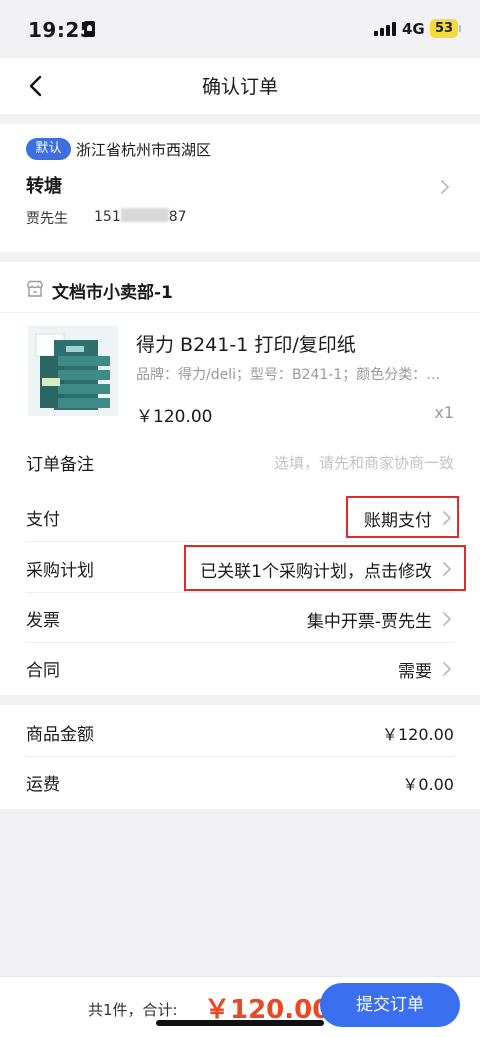 The height and width of the screenshot is (1037, 480). Describe the element at coordinates (240, 517) in the screenshot. I see `payment-row: 支付 账期支付` at that location.